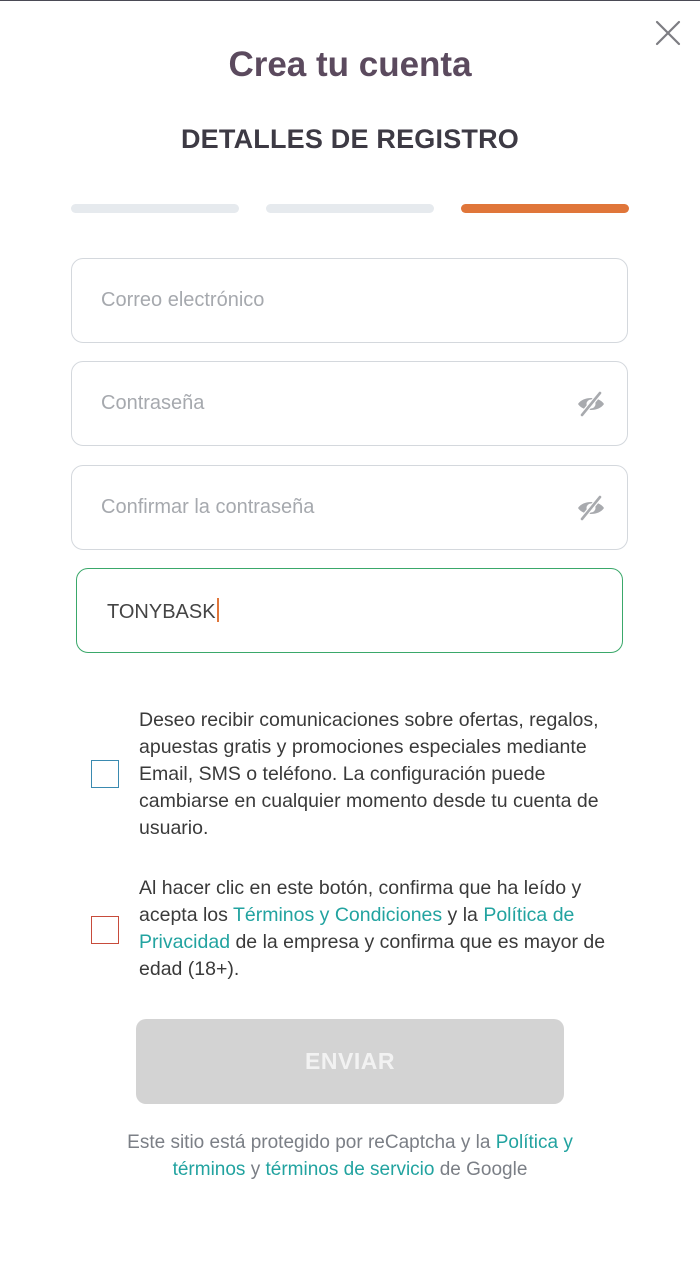 The height and width of the screenshot is (1280, 700). Describe the element at coordinates (331, 403) in the screenshot. I see `password-input` at that location.